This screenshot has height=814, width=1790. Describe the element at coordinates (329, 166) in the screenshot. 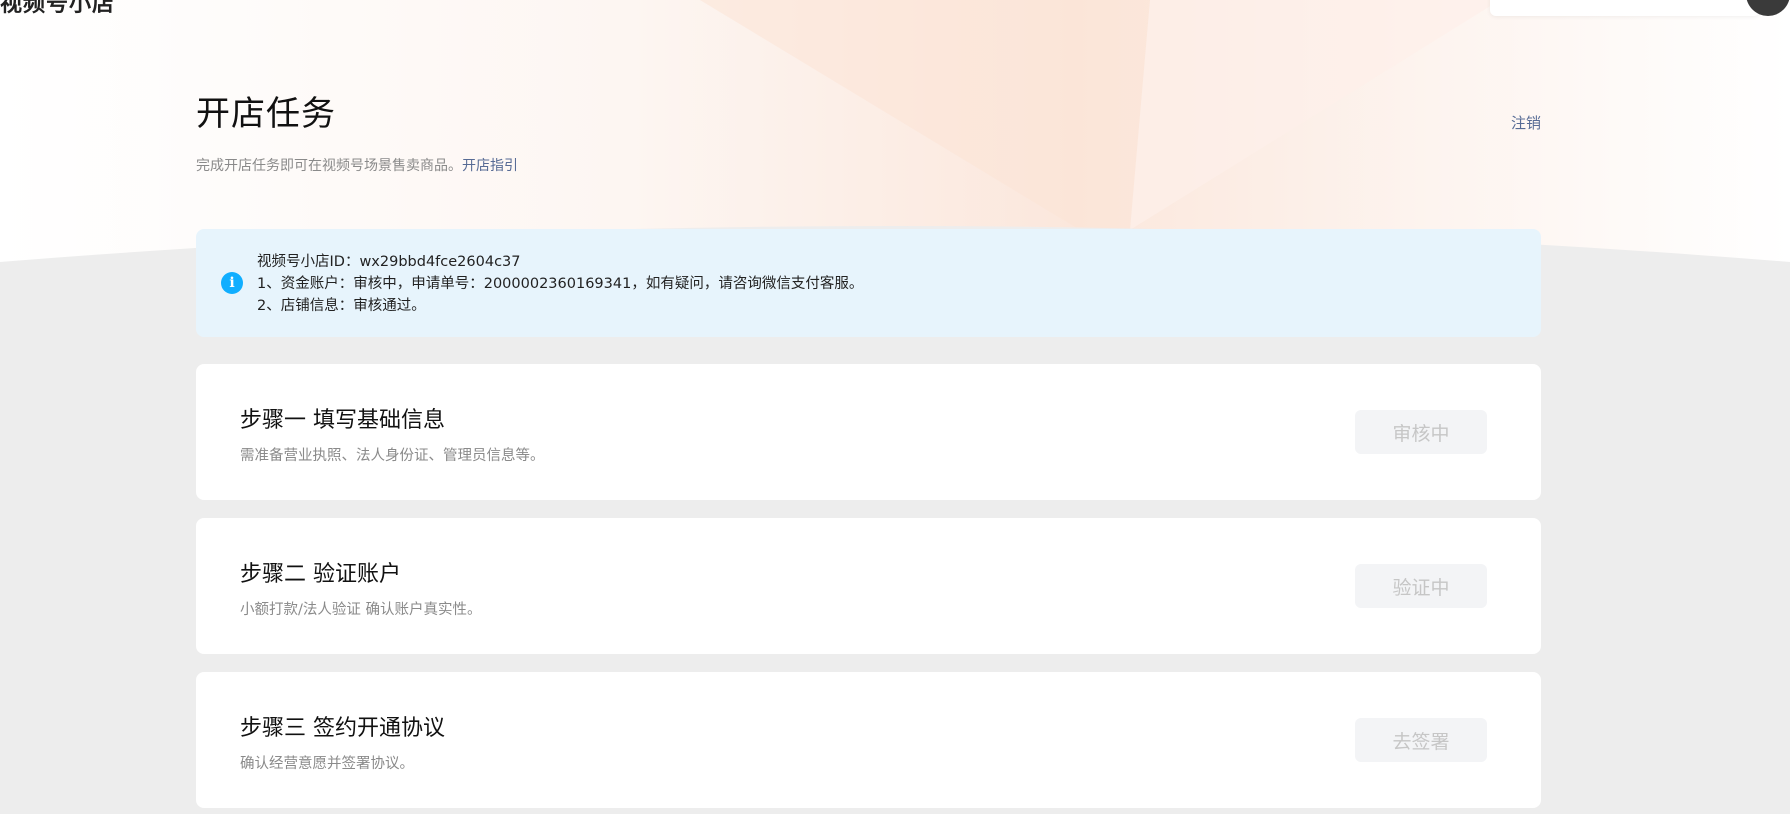

I see `page-subtitle-text: 完成开店任务即可在视频号场景售卖商品。` at that location.